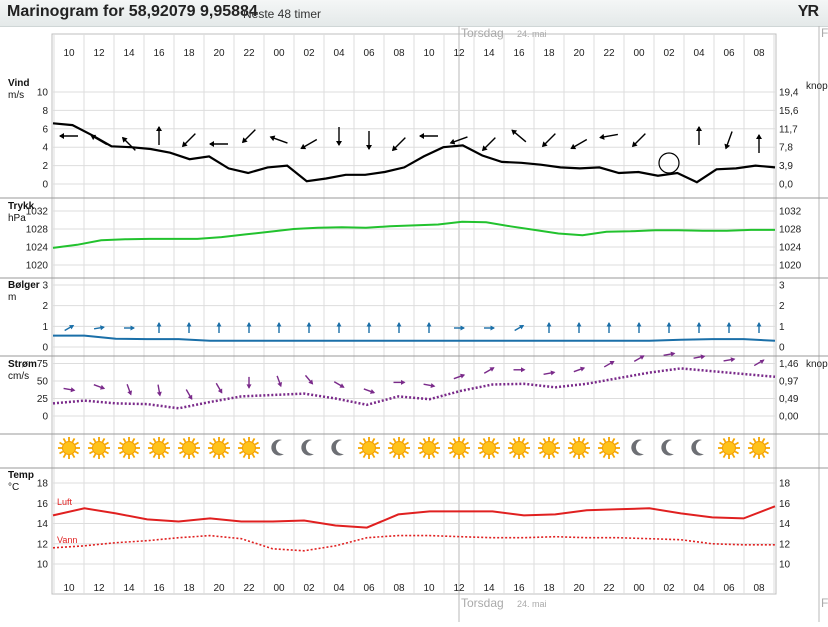  What do you see at coordinates (785, 544) in the screenshot?
I see `ytick-right: 12` at bounding box center [785, 544].